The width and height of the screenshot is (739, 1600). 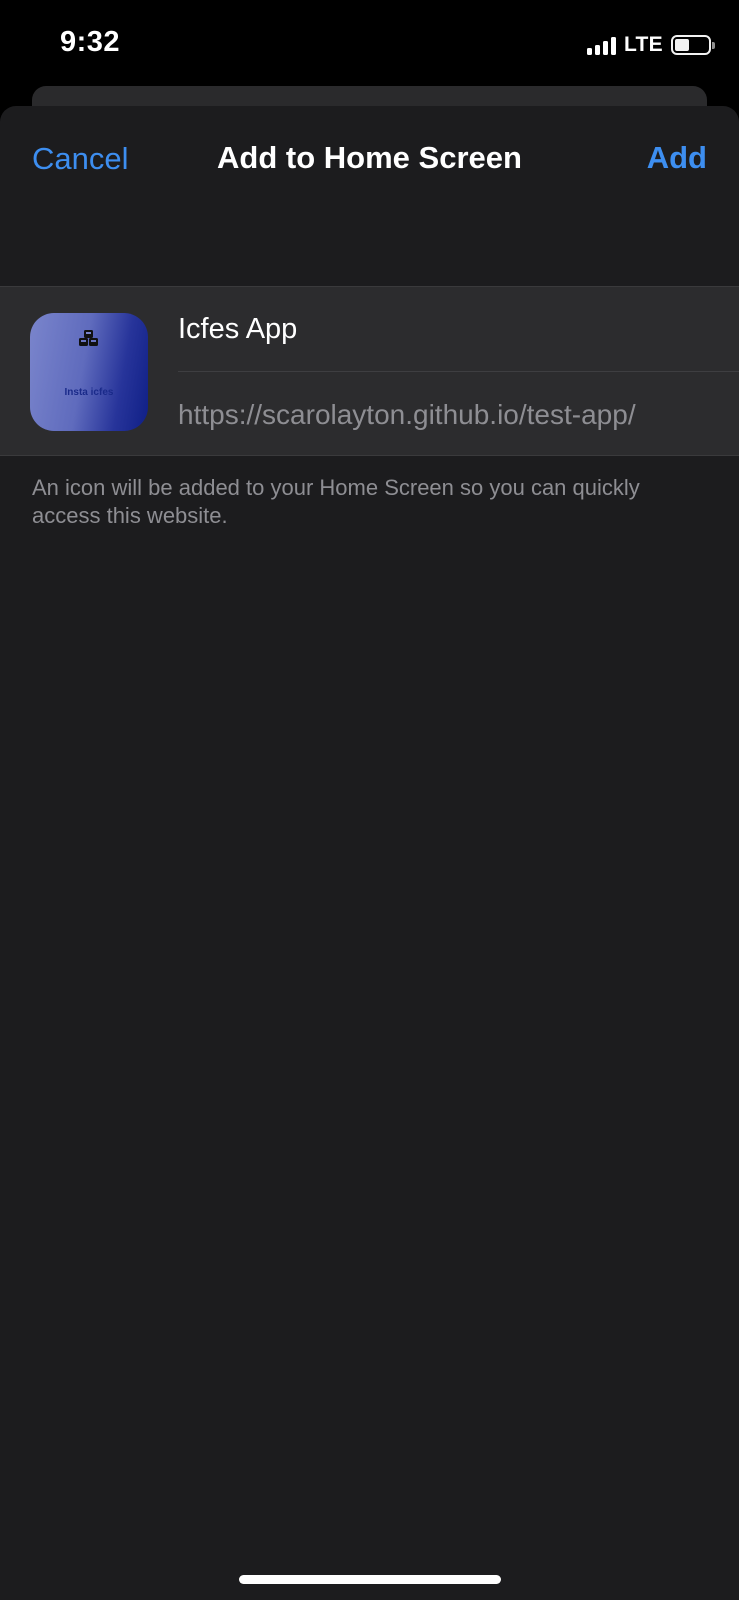 What do you see at coordinates (369, 45) in the screenshot?
I see `status-bar: 9:32 LTE` at bounding box center [369, 45].